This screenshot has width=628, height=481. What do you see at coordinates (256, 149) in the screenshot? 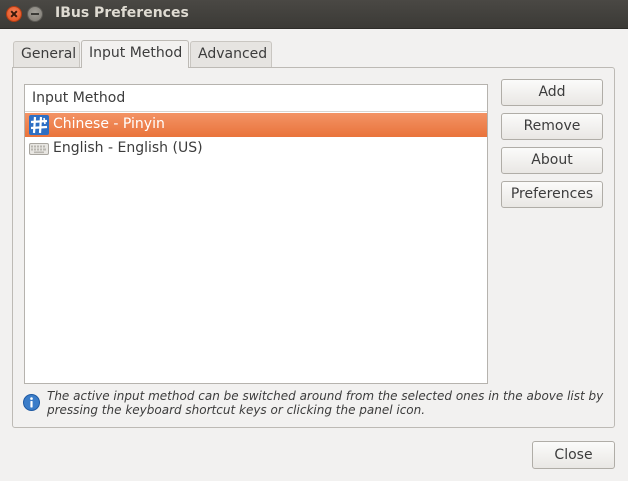
I see `list-item-english-us: English - English (US)` at bounding box center [256, 149].